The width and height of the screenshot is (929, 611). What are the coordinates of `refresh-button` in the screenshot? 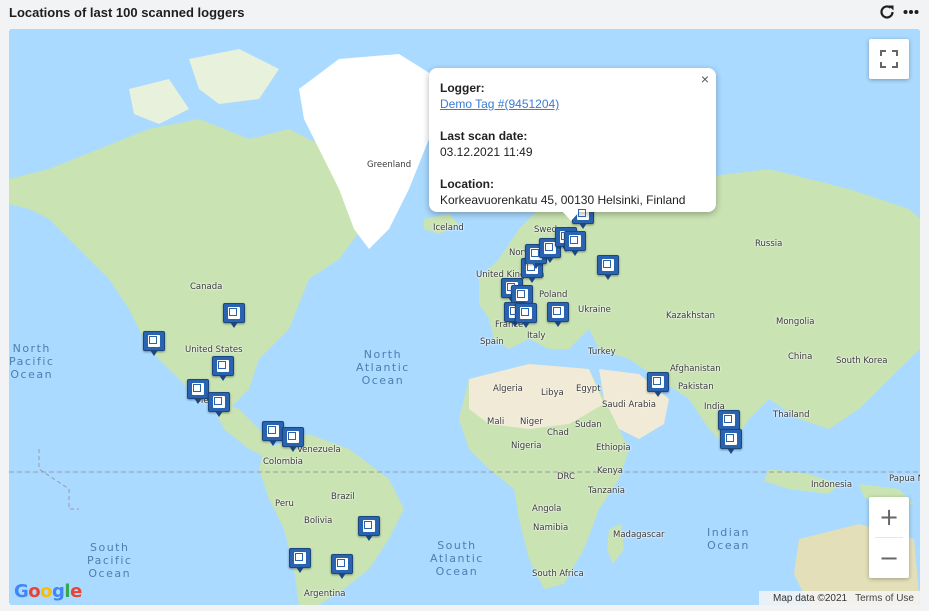 It's located at (887, 12).